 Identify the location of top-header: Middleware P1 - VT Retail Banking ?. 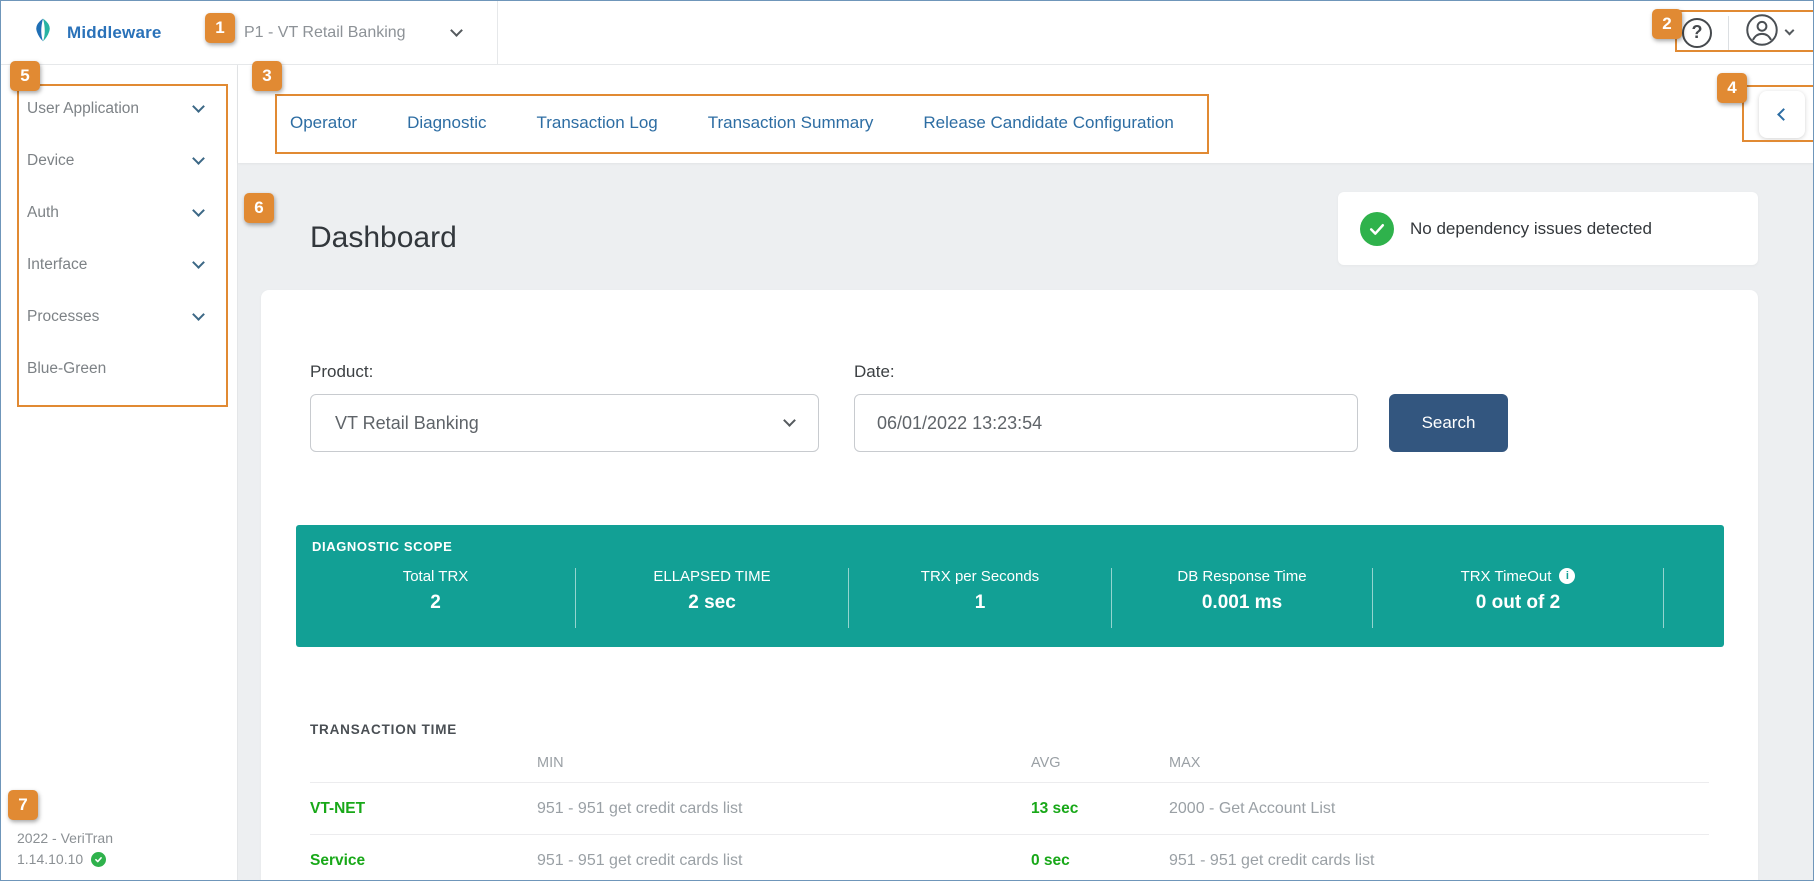
(907, 33).